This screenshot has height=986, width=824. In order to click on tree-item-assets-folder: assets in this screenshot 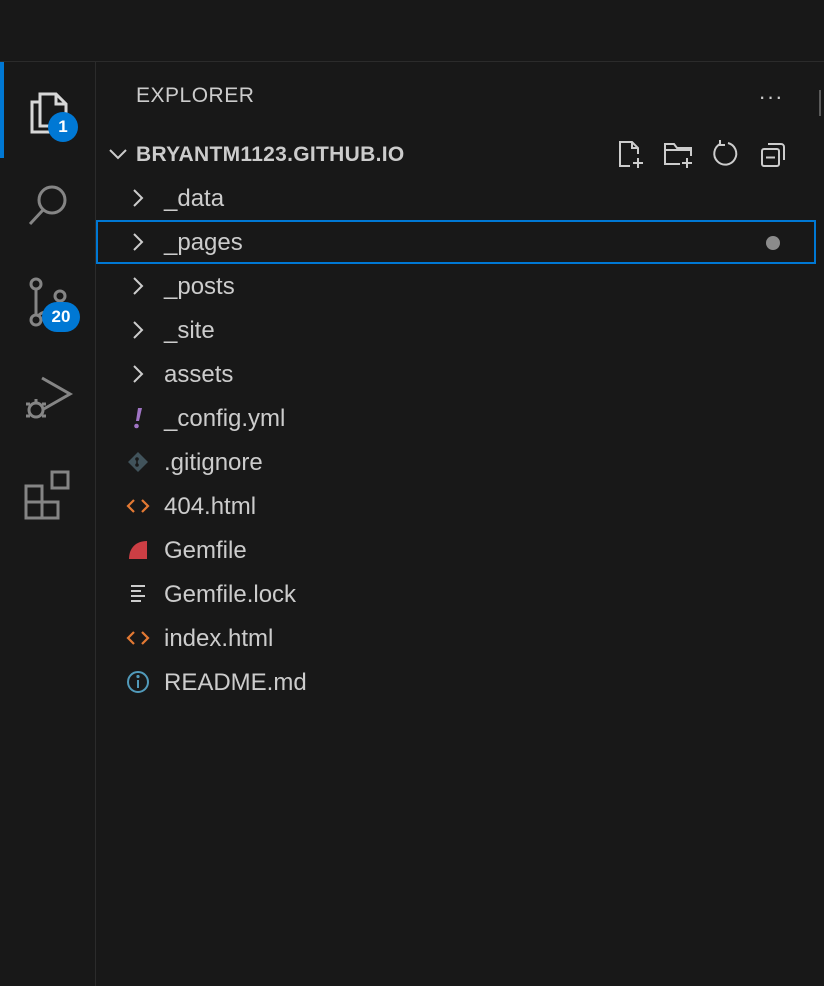, I will do `click(456, 374)`.